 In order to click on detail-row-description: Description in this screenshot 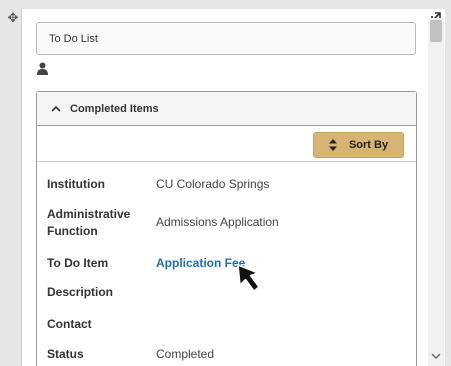, I will do `click(227, 292)`.